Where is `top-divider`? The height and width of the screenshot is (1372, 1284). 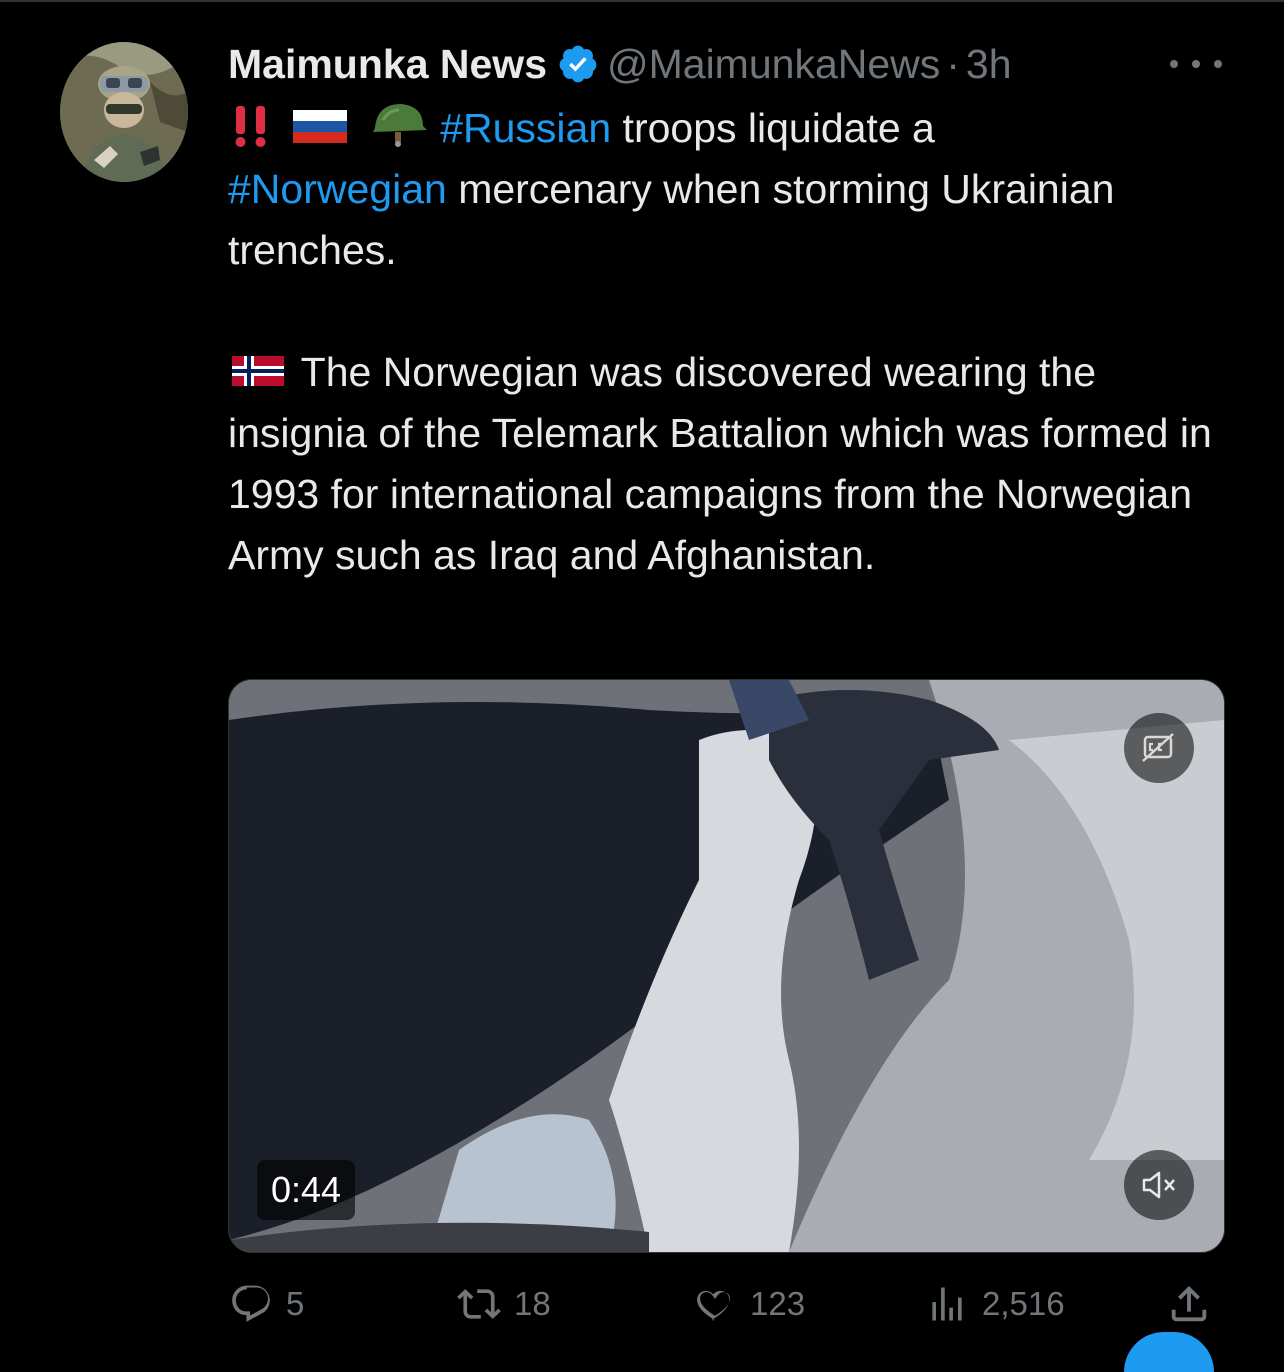
top-divider is located at coordinates (642, 1).